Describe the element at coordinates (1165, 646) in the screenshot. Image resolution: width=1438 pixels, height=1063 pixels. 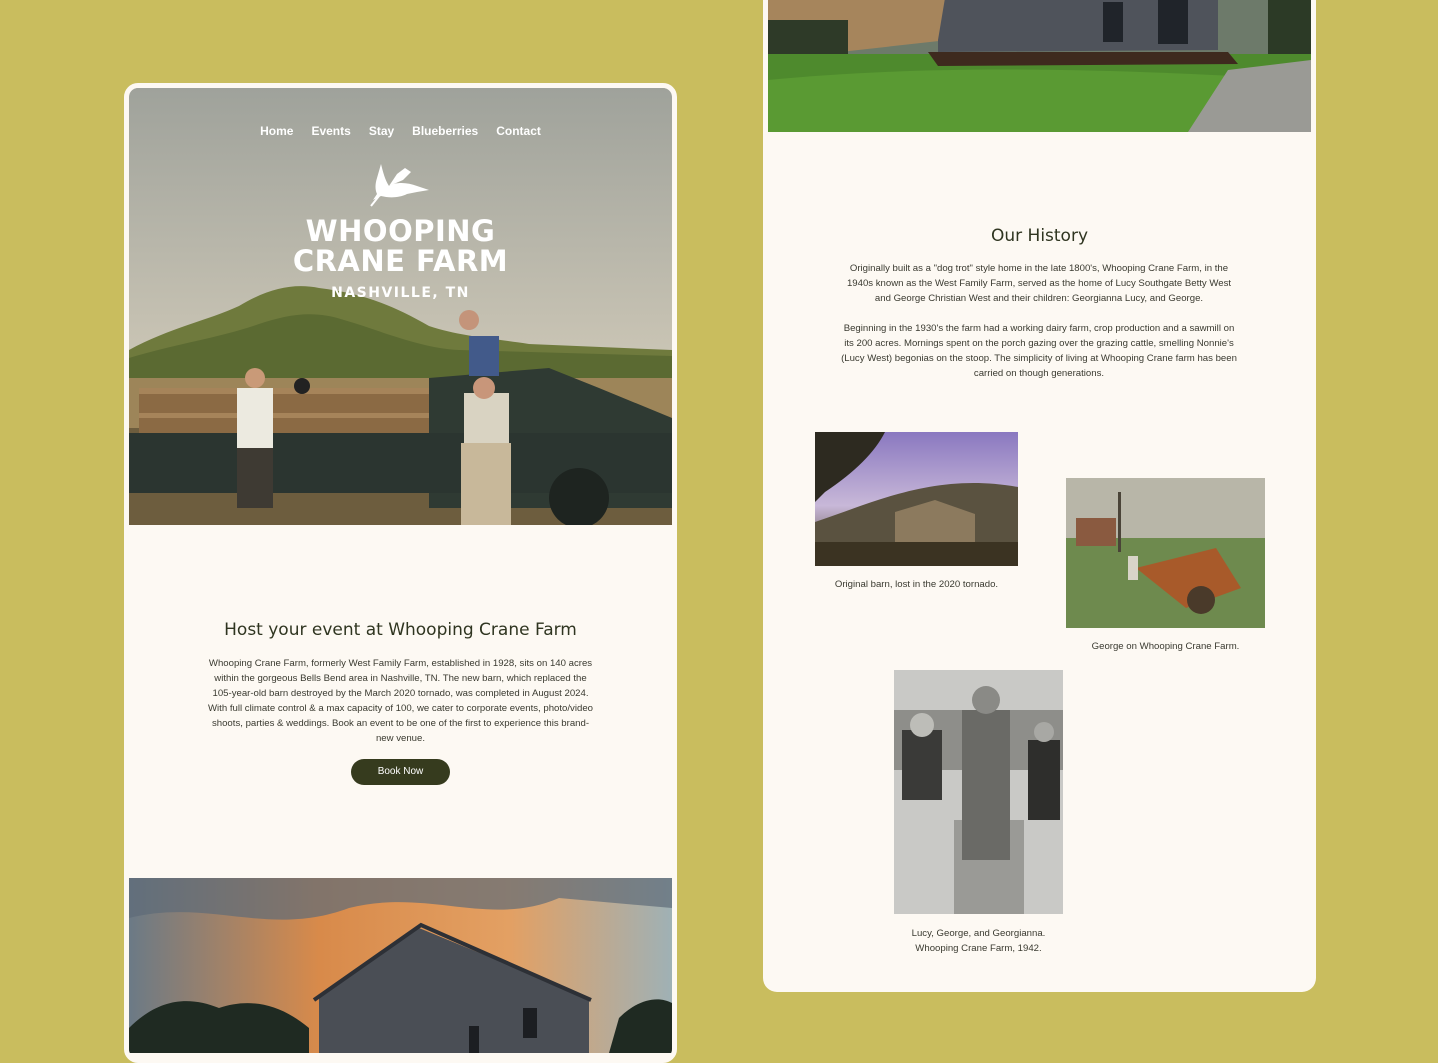
I see `george-caption: George on Whooping Crane Farm.` at that location.